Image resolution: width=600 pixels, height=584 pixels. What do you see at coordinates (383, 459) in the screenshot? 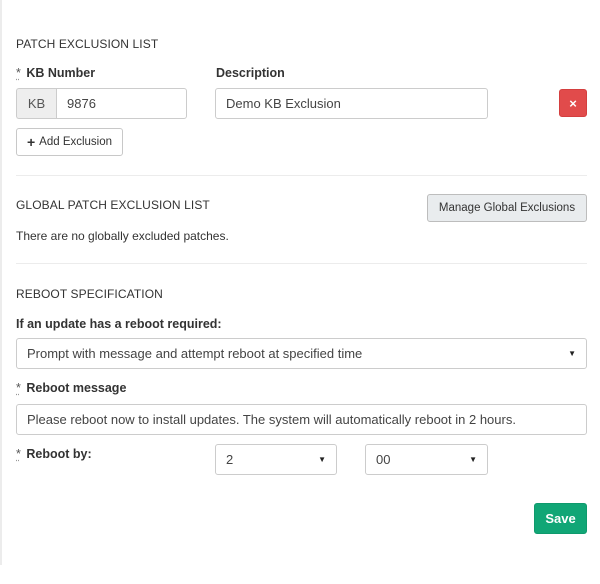
I see `reboot-minute-value: 00` at bounding box center [383, 459].